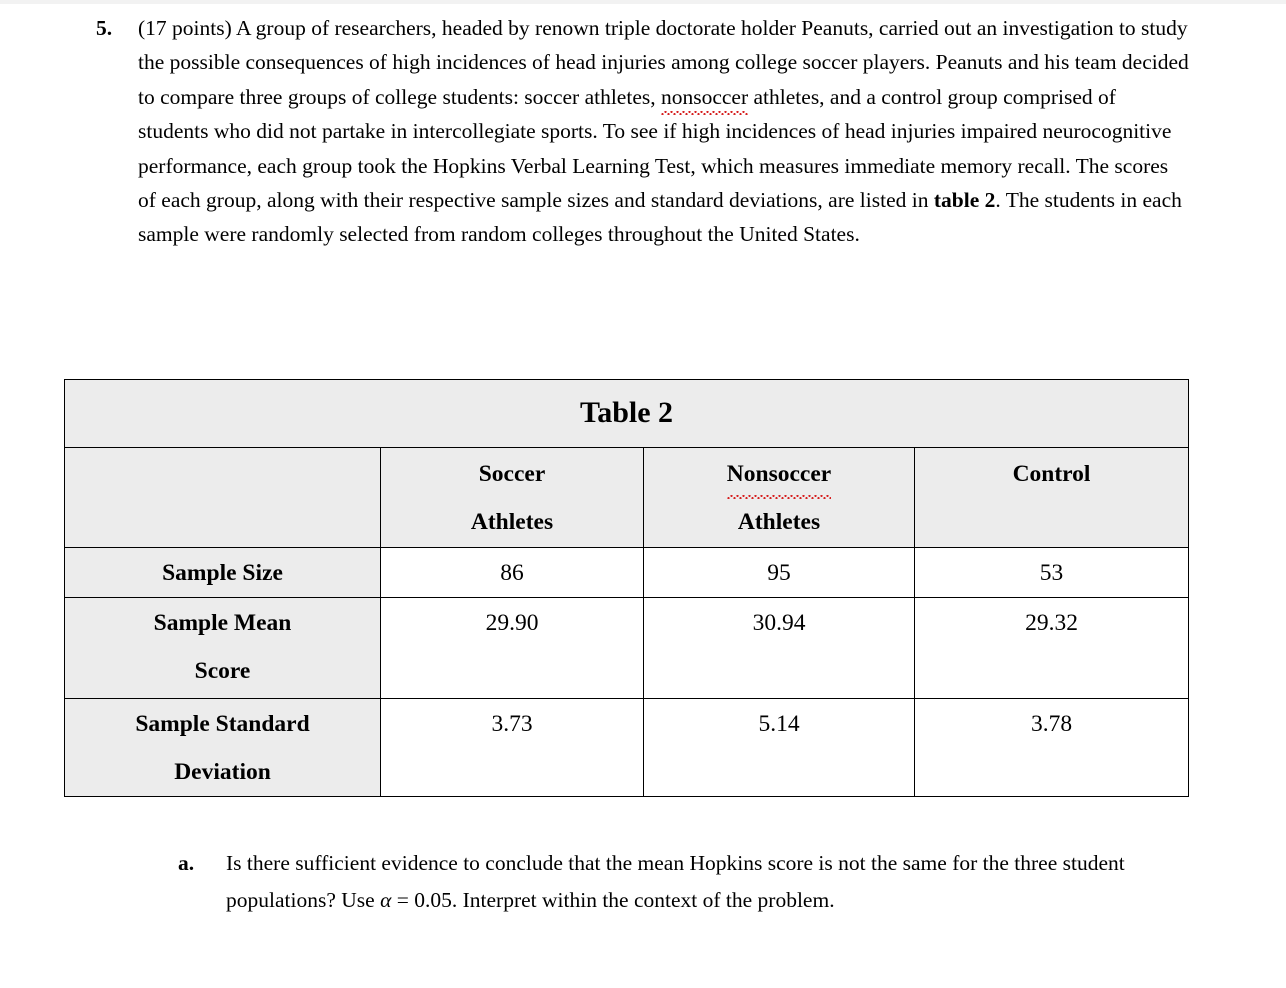 The height and width of the screenshot is (988, 1286). I want to click on cell-sample-size-soccer: 86, so click(512, 572).